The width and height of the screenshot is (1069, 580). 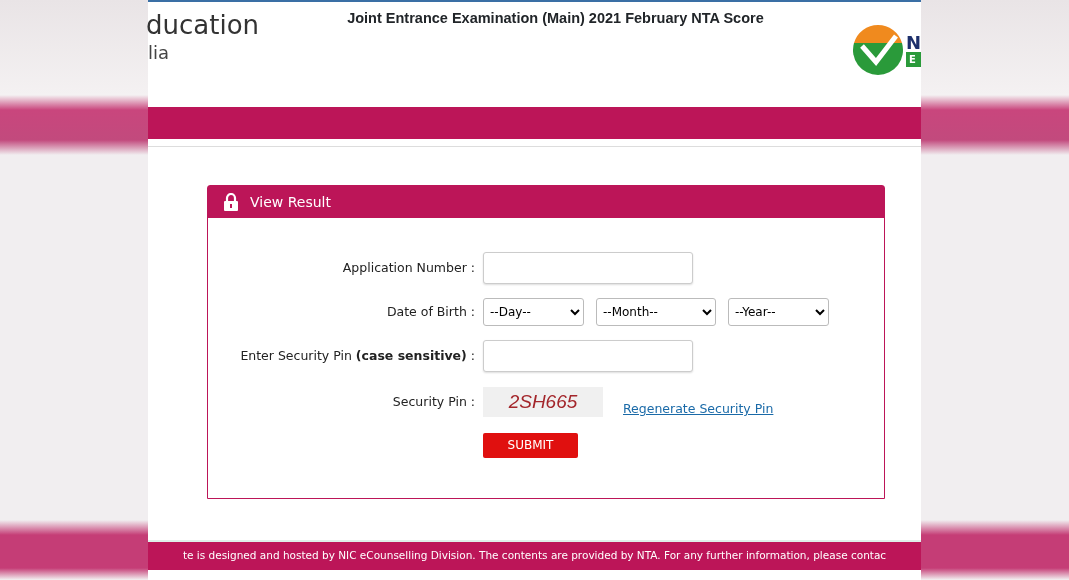 I want to click on logo-letter: E, so click(x=913, y=59).